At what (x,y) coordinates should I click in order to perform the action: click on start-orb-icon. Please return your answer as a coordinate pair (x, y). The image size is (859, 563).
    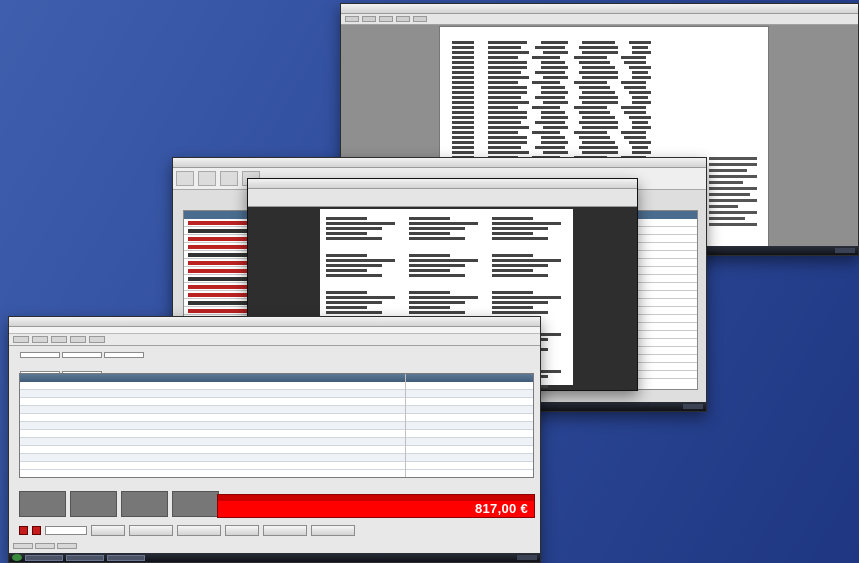
    Looking at the image, I should click on (17, 557).